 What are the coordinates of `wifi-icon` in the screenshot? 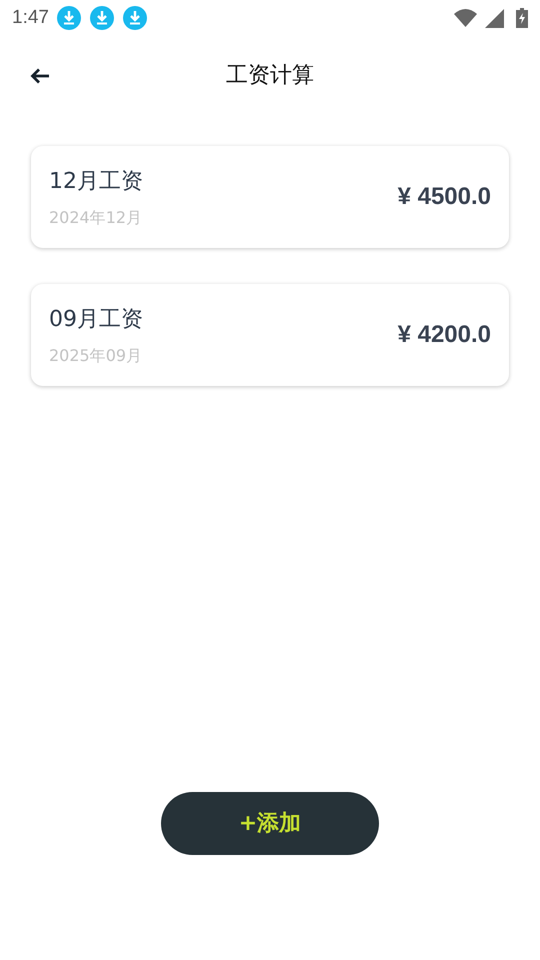 It's located at (465, 18).